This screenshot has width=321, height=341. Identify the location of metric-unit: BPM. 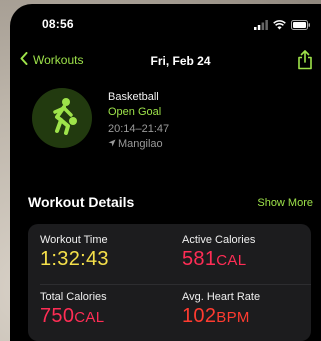
(233, 317).